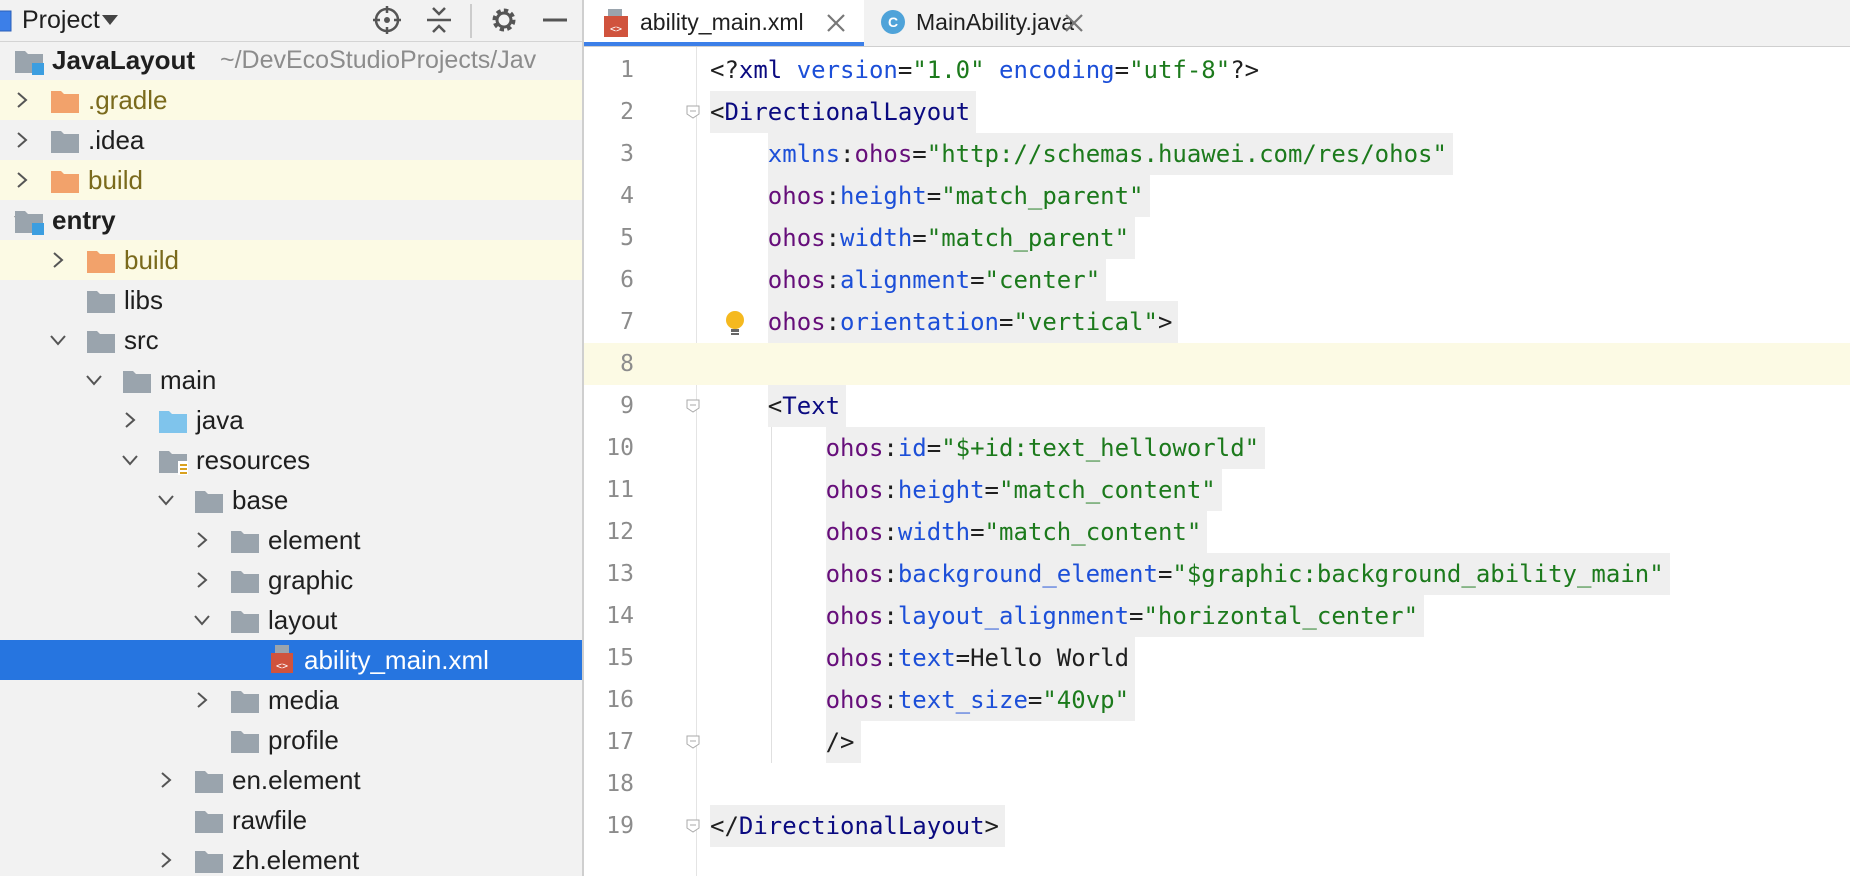 This screenshot has width=1850, height=876. What do you see at coordinates (724, 23) in the screenshot?
I see `tab-ability-main-xml: <> ability_main.xml` at bounding box center [724, 23].